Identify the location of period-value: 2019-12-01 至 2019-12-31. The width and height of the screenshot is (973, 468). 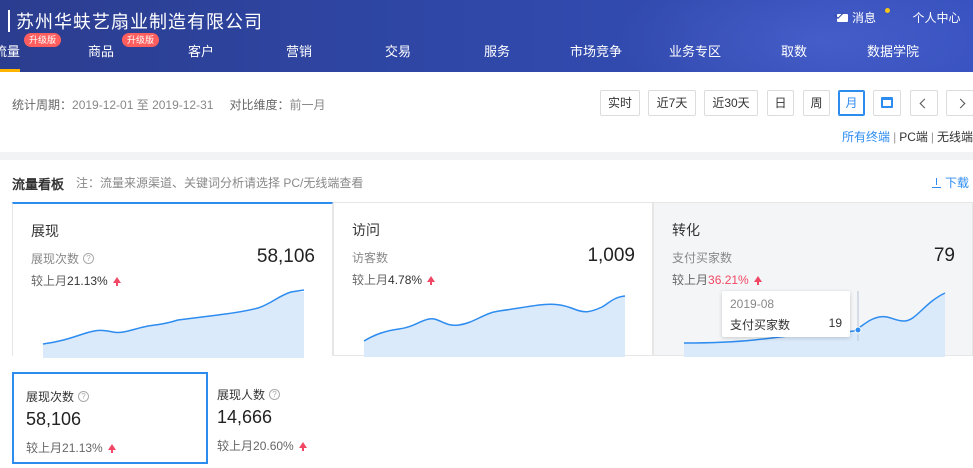
(143, 105).